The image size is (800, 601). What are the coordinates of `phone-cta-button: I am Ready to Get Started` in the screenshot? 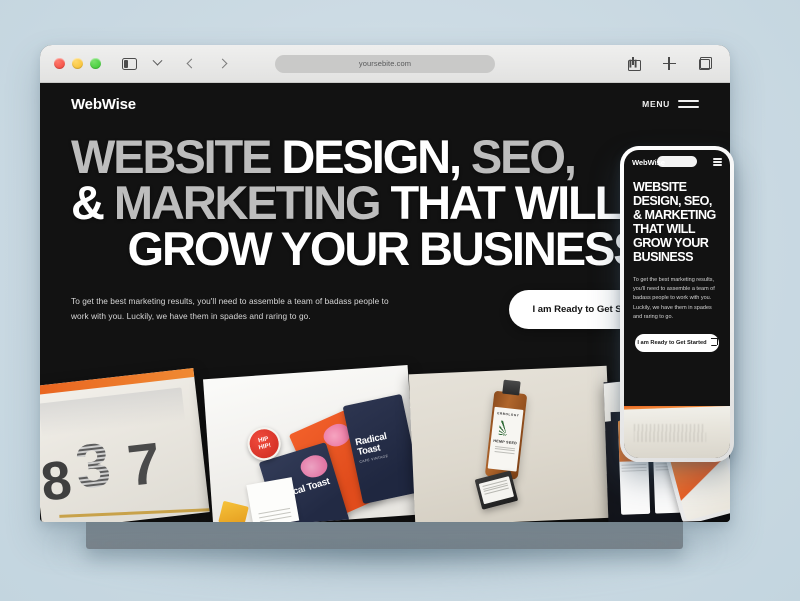 It's located at (677, 342).